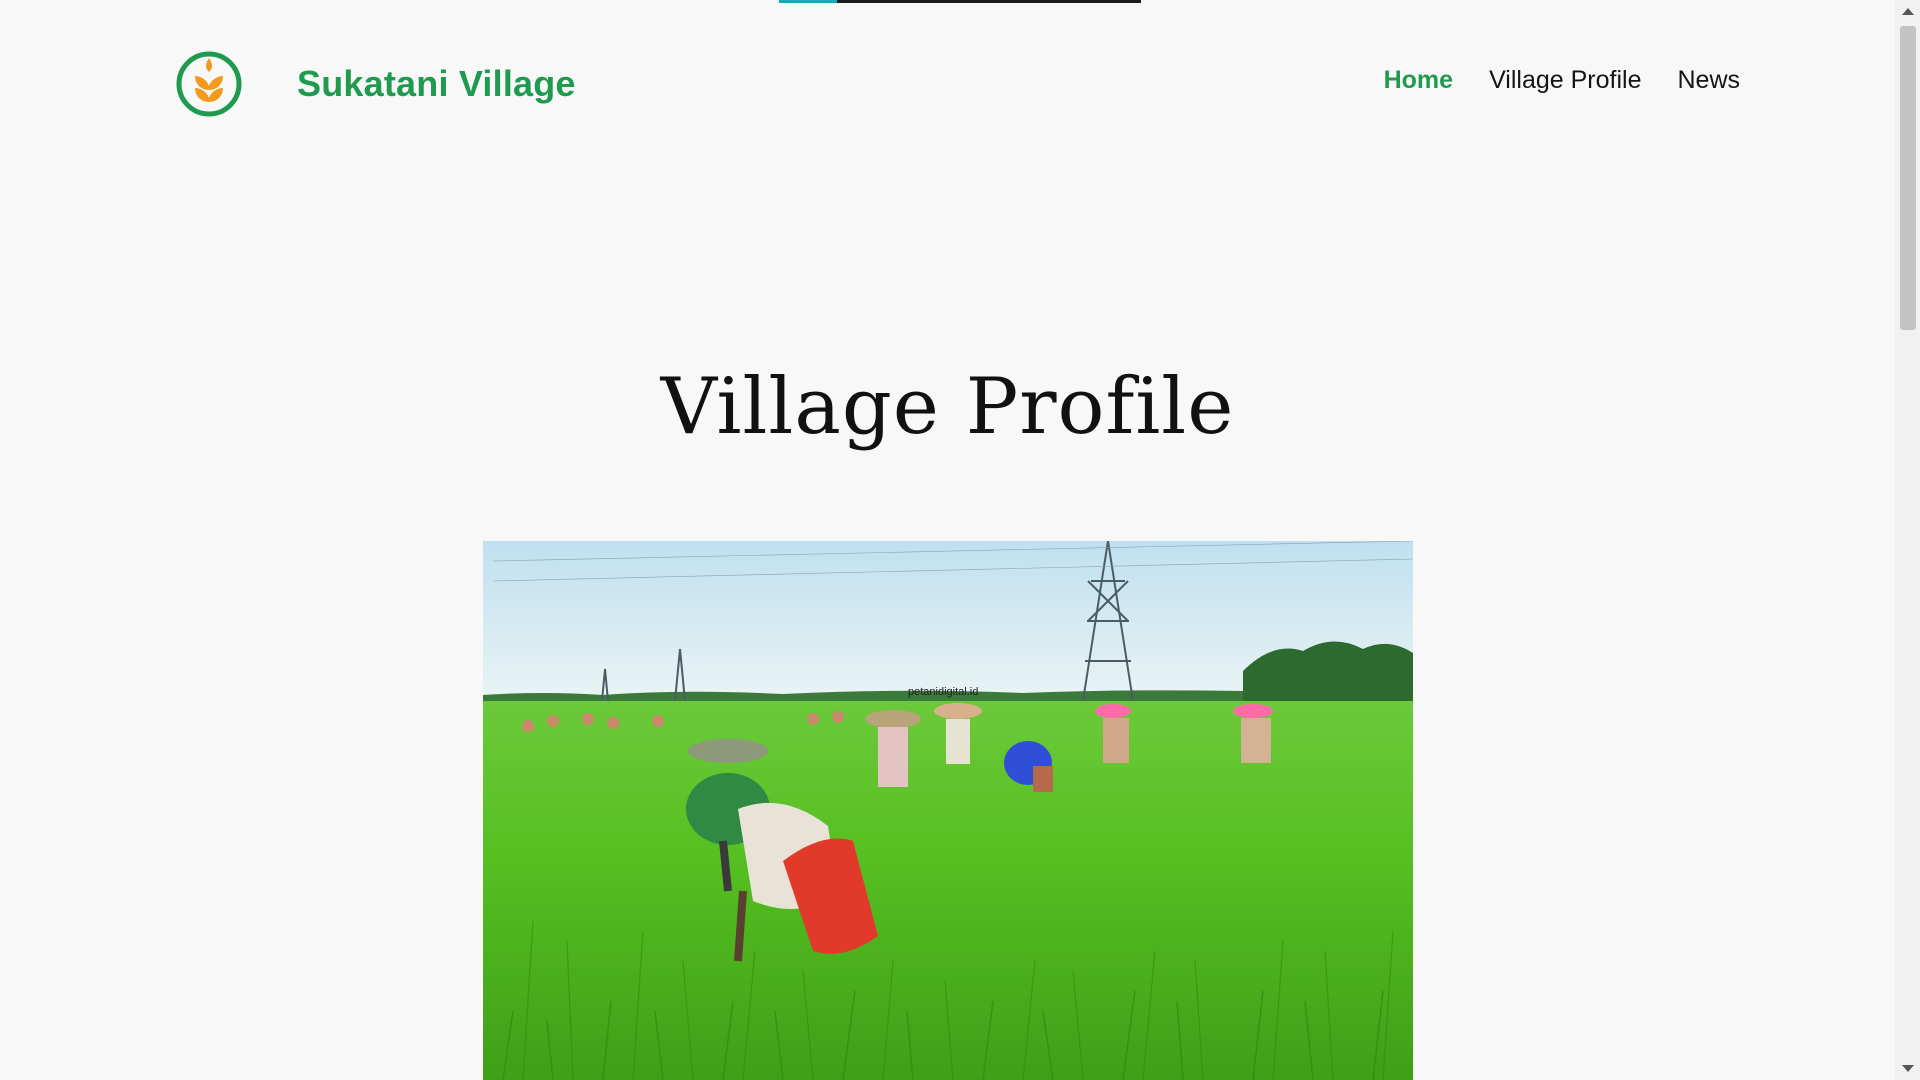 The image size is (1920, 1080). I want to click on brand: Sukatani Village, so click(375, 84).